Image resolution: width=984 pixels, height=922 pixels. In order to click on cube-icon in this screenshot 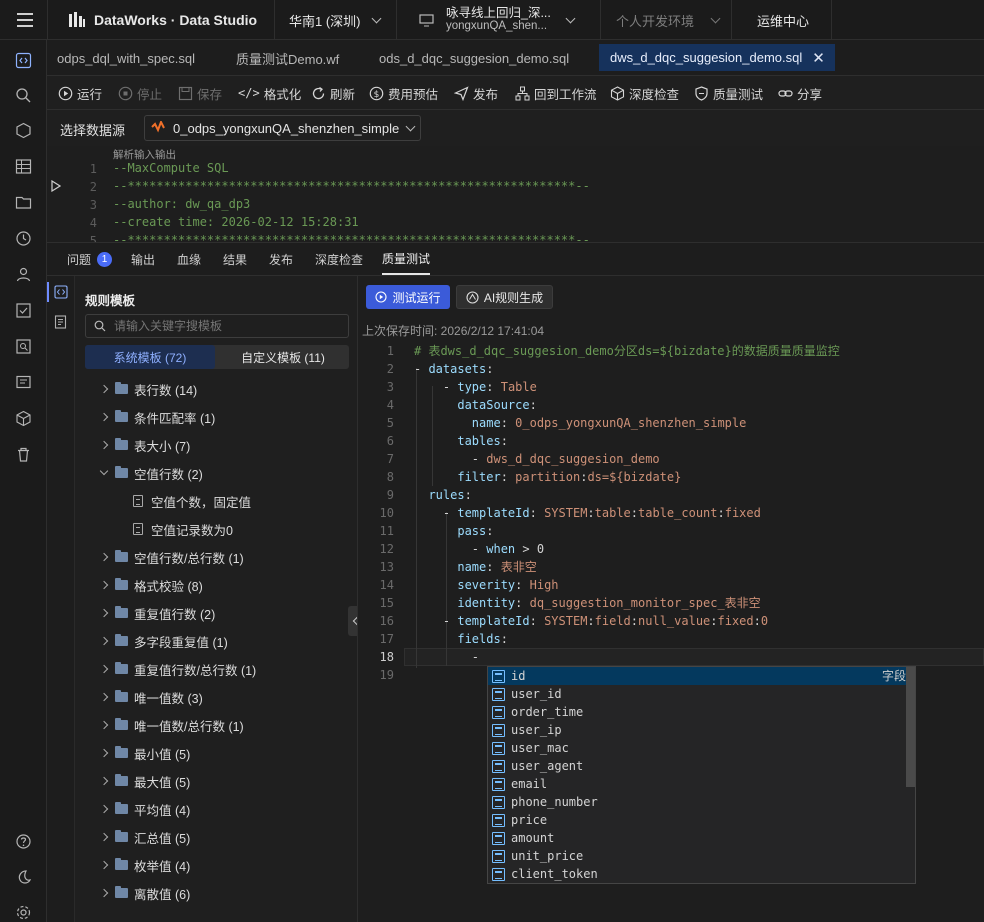, I will do `click(23, 130)`.